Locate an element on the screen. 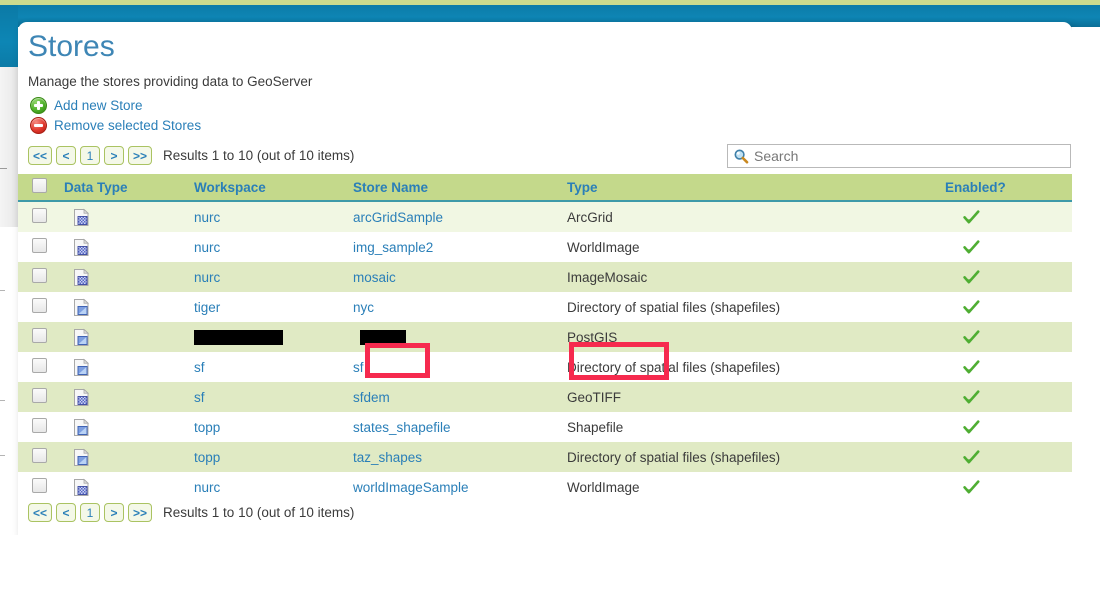  store-name-cell: worldImageSample is located at coordinates (458, 487).